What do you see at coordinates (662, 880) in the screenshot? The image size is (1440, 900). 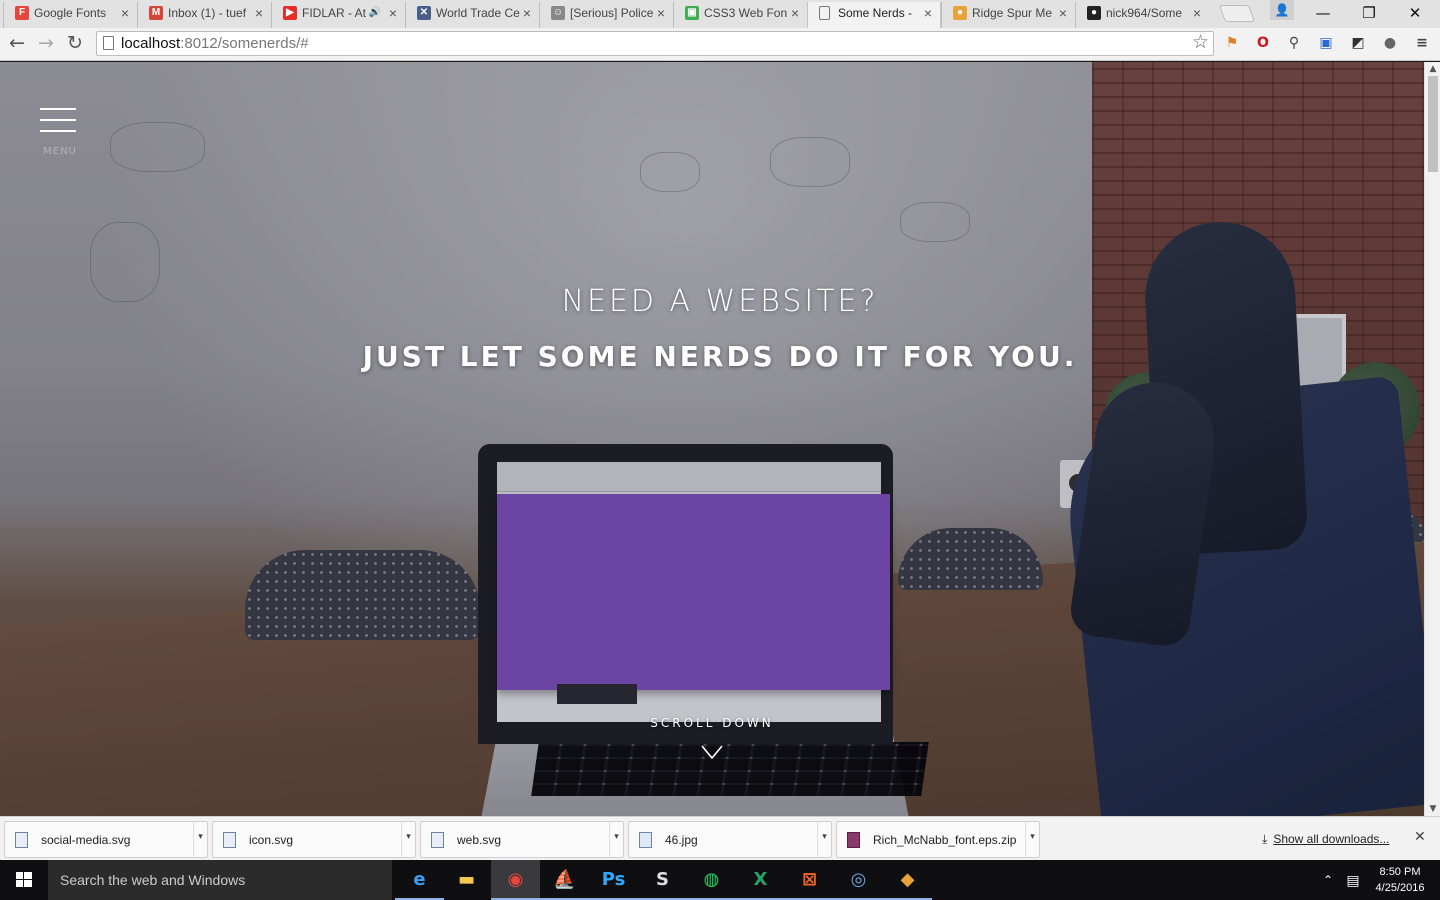 I see `sublime-text-icon: S` at bounding box center [662, 880].